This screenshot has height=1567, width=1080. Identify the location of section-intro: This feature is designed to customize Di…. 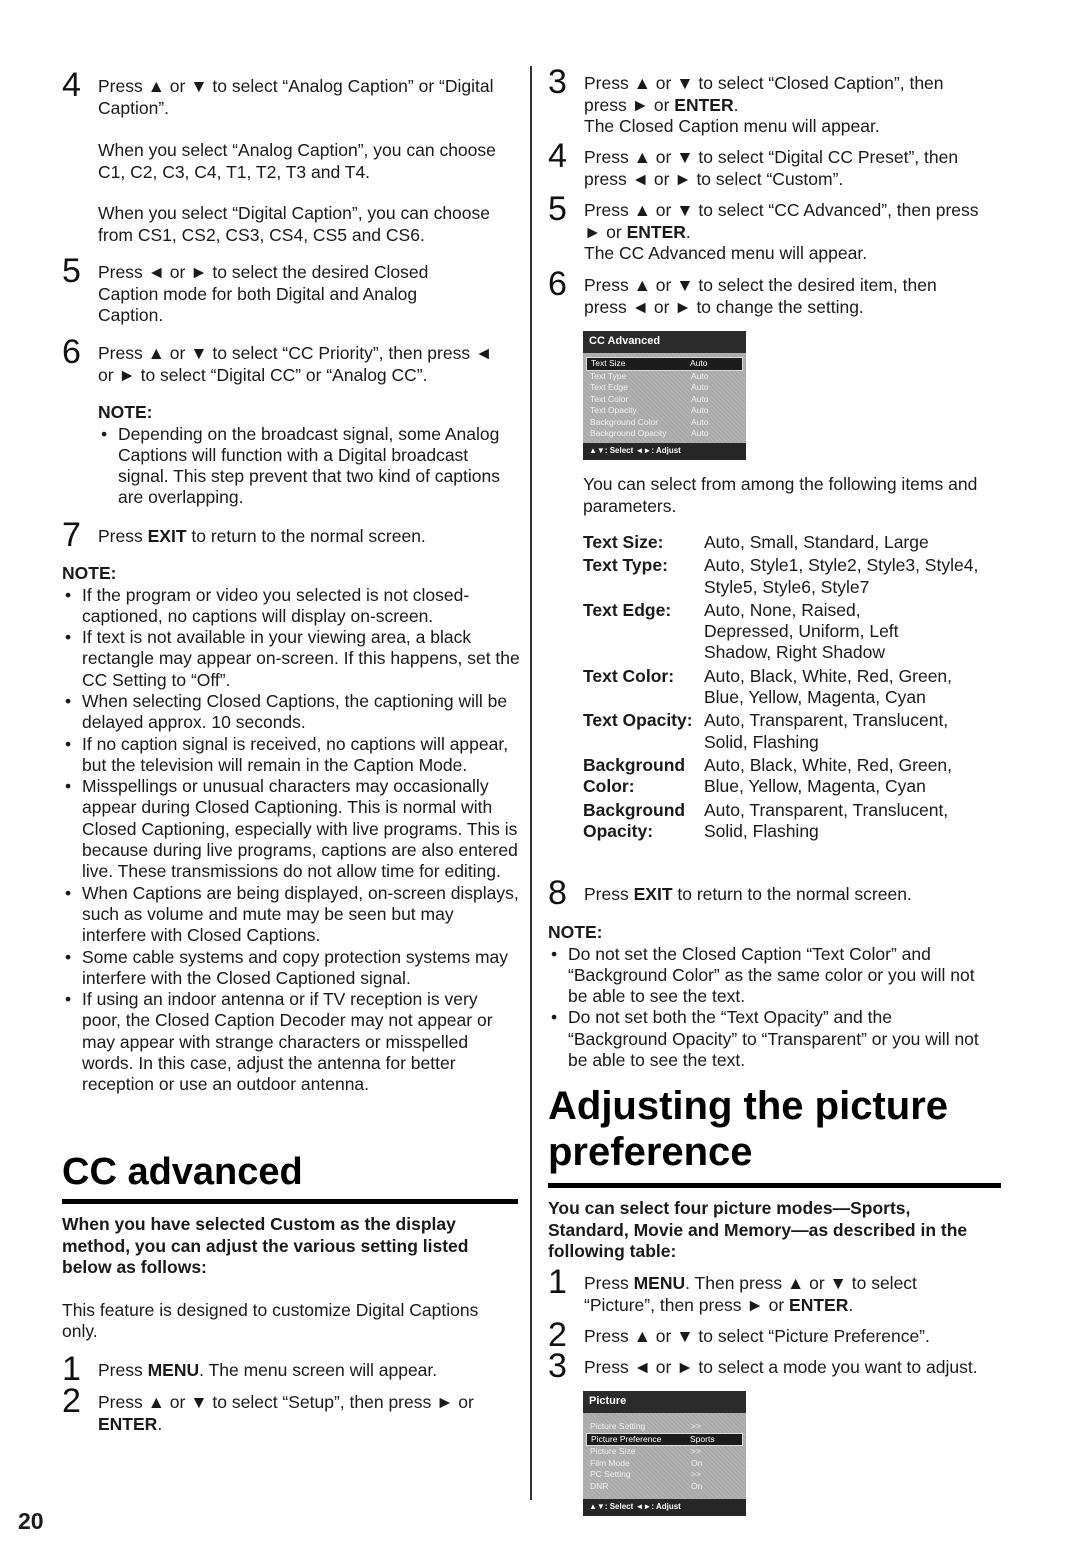
(270, 1320).